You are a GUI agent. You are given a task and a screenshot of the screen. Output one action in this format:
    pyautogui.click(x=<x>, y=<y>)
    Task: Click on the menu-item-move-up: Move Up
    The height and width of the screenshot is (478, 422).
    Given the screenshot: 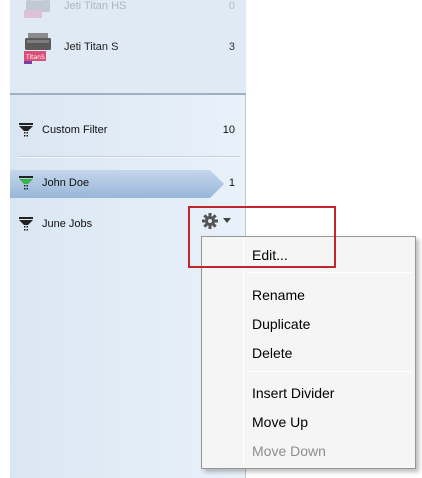 What is the action you would take?
    pyautogui.click(x=280, y=422)
    